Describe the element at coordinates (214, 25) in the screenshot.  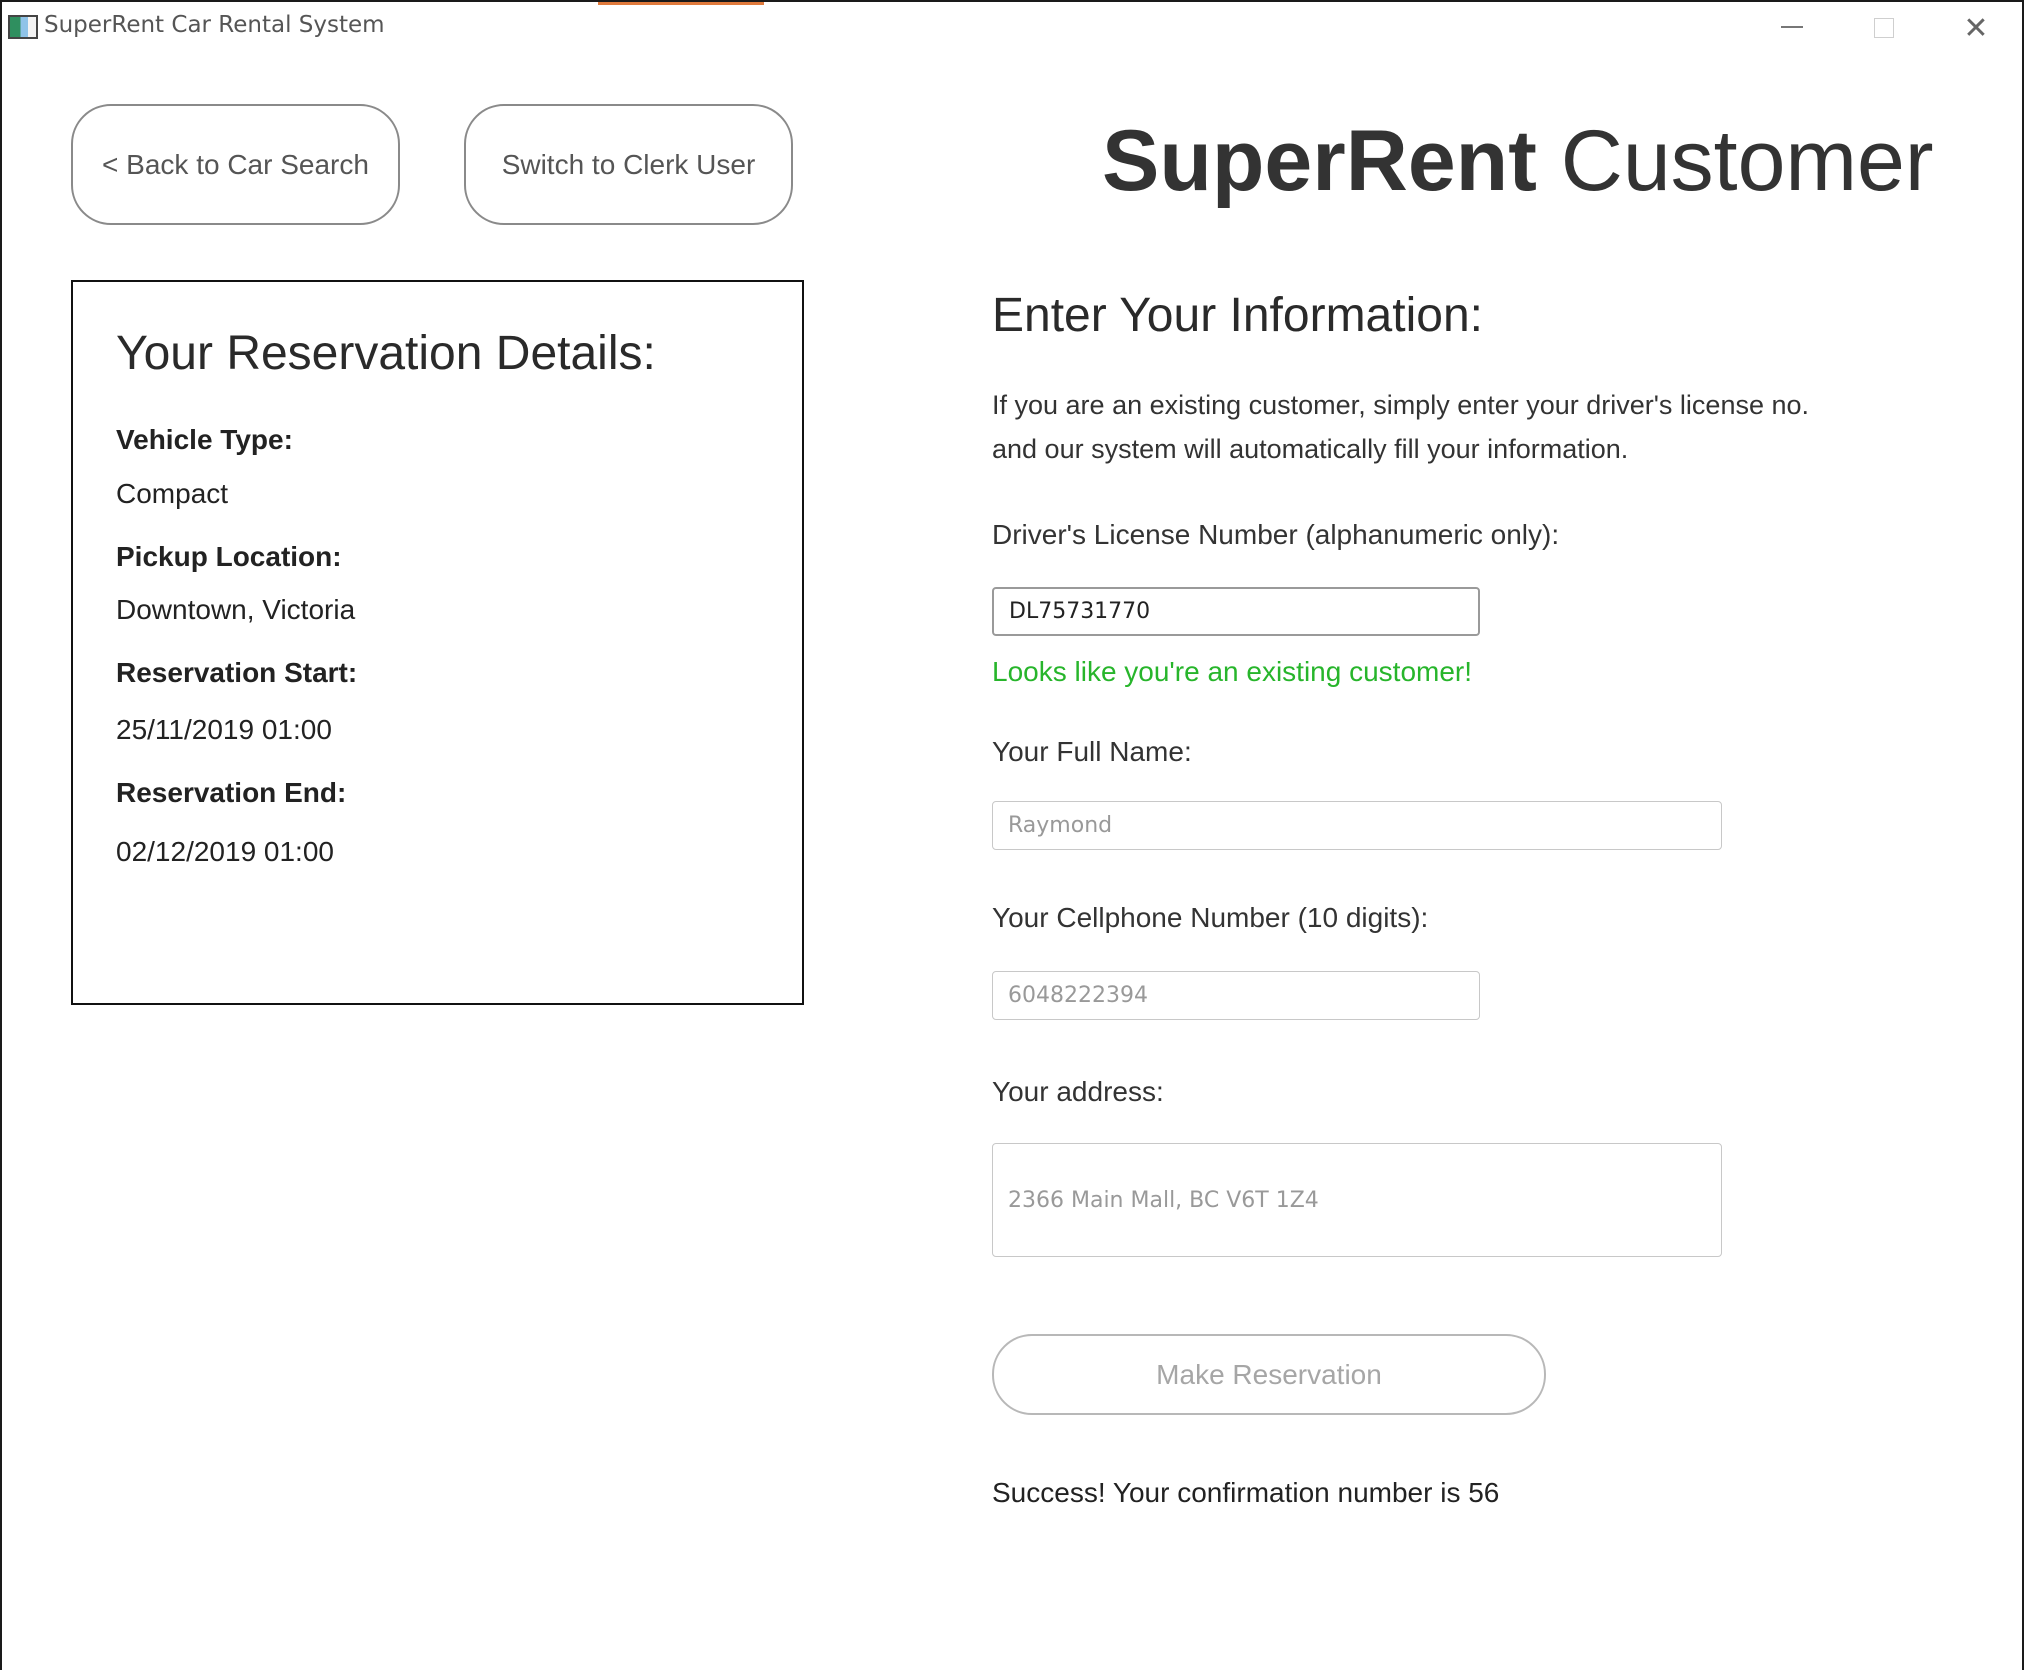
I see `window-title: SuperRent Car Rental System` at that location.